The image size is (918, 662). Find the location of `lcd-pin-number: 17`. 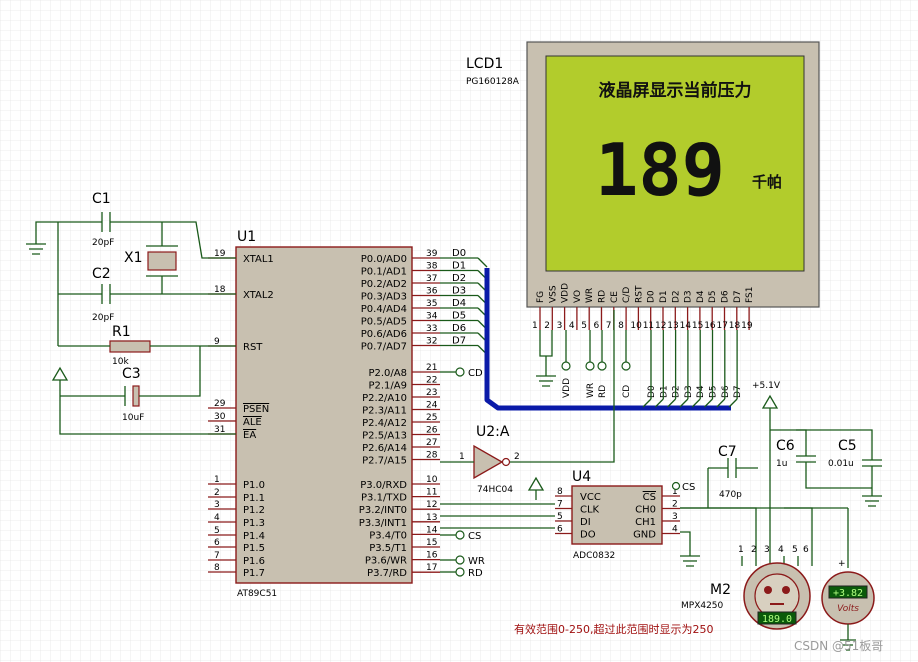

lcd-pin-number: 17 is located at coordinates (722, 326).